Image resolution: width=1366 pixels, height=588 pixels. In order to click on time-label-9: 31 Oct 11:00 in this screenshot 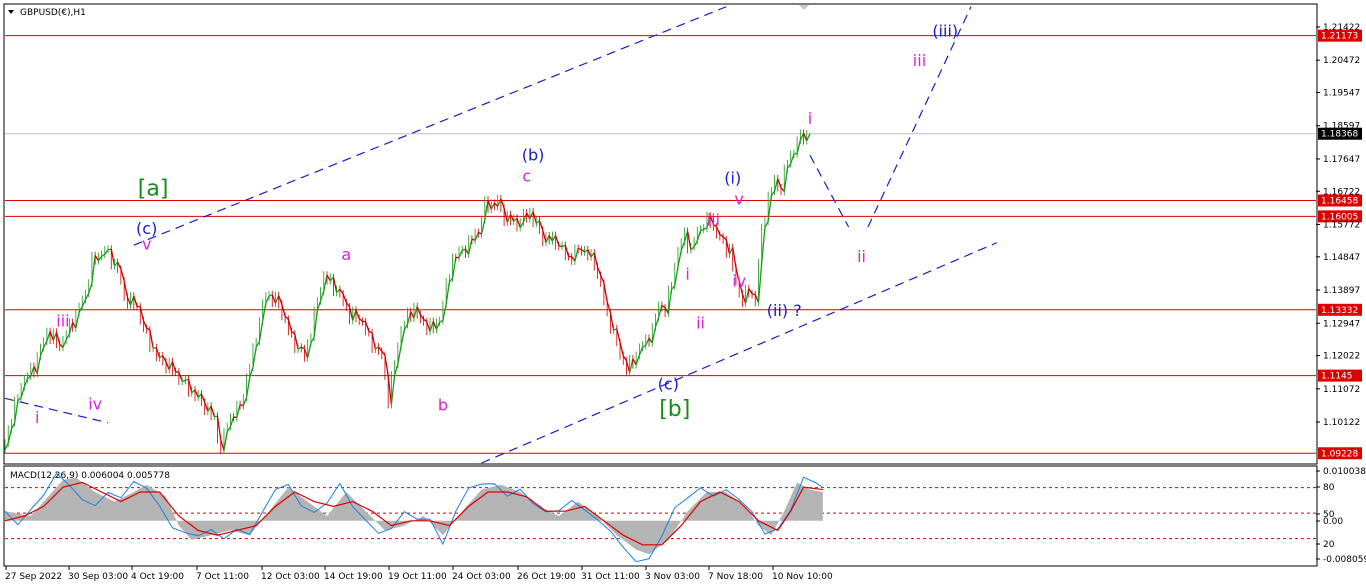, I will do `click(610, 577)`.